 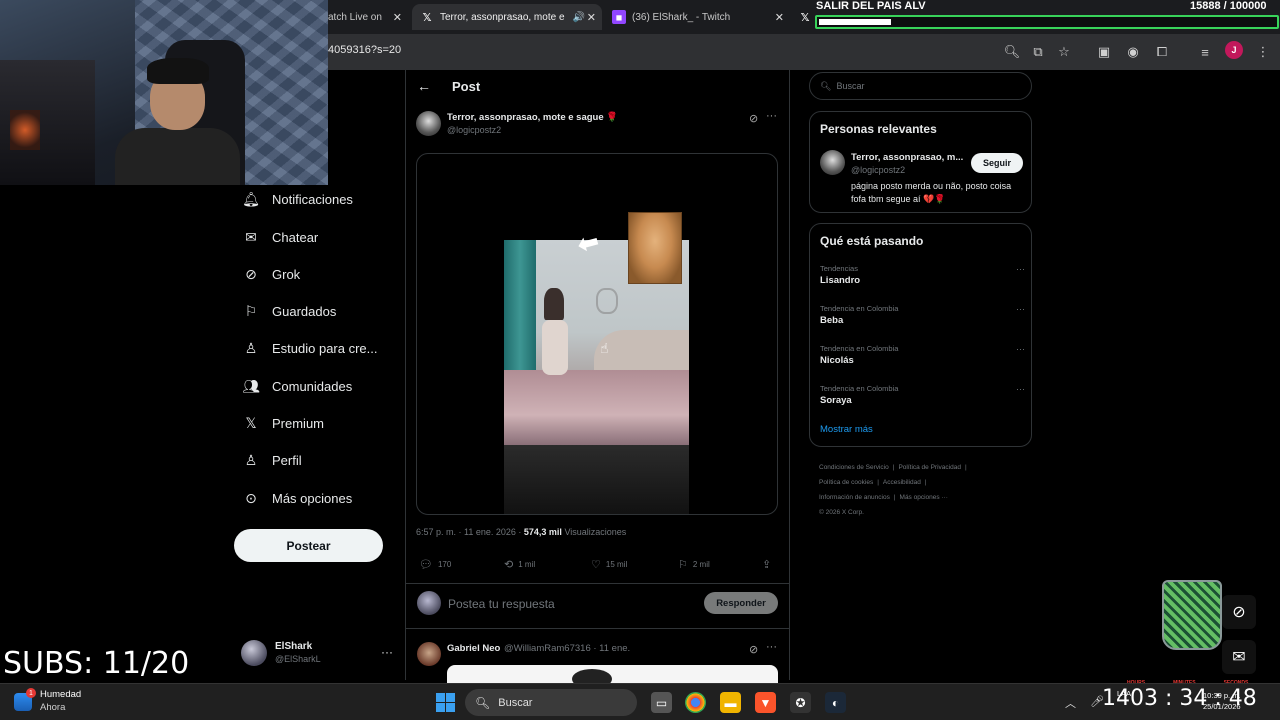 What do you see at coordinates (922, 359) in the screenshot?
I see `trend-item: Tendencia en Colombia Nicolás ···` at bounding box center [922, 359].